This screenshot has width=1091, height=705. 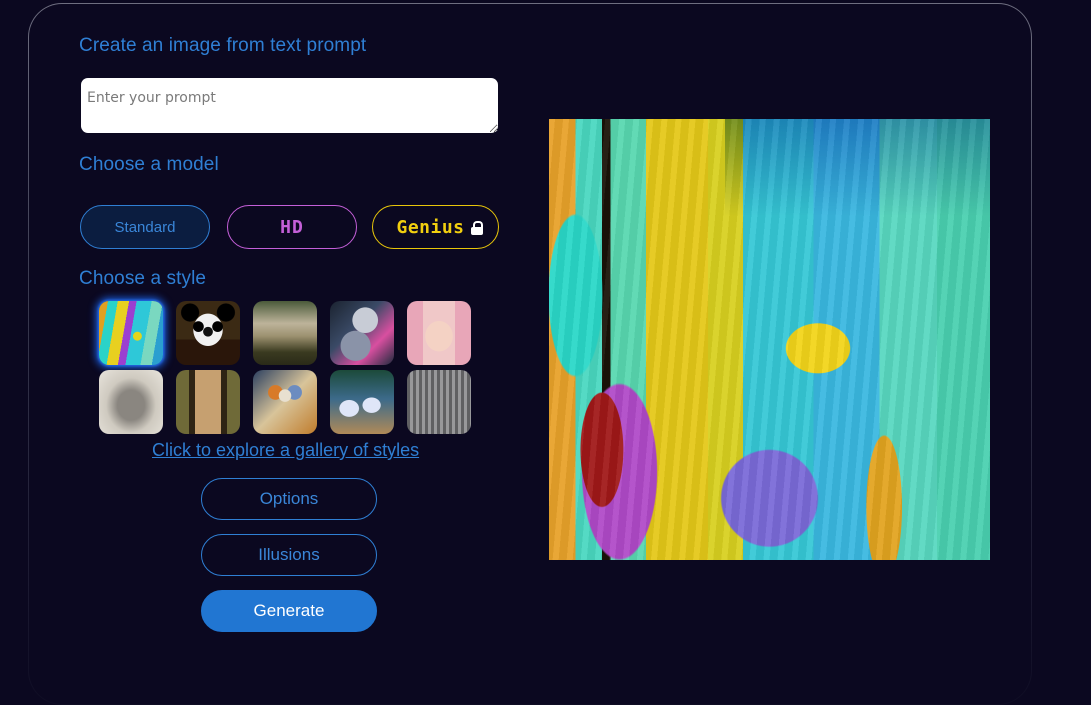 What do you see at coordinates (476, 228) in the screenshot?
I see `lock-icon` at bounding box center [476, 228].